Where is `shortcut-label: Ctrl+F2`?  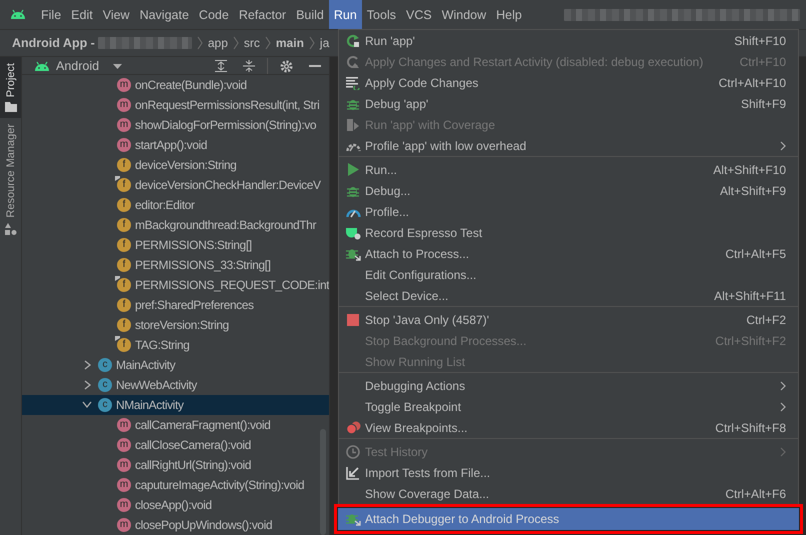 shortcut-label: Ctrl+F2 is located at coordinates (766, 319).